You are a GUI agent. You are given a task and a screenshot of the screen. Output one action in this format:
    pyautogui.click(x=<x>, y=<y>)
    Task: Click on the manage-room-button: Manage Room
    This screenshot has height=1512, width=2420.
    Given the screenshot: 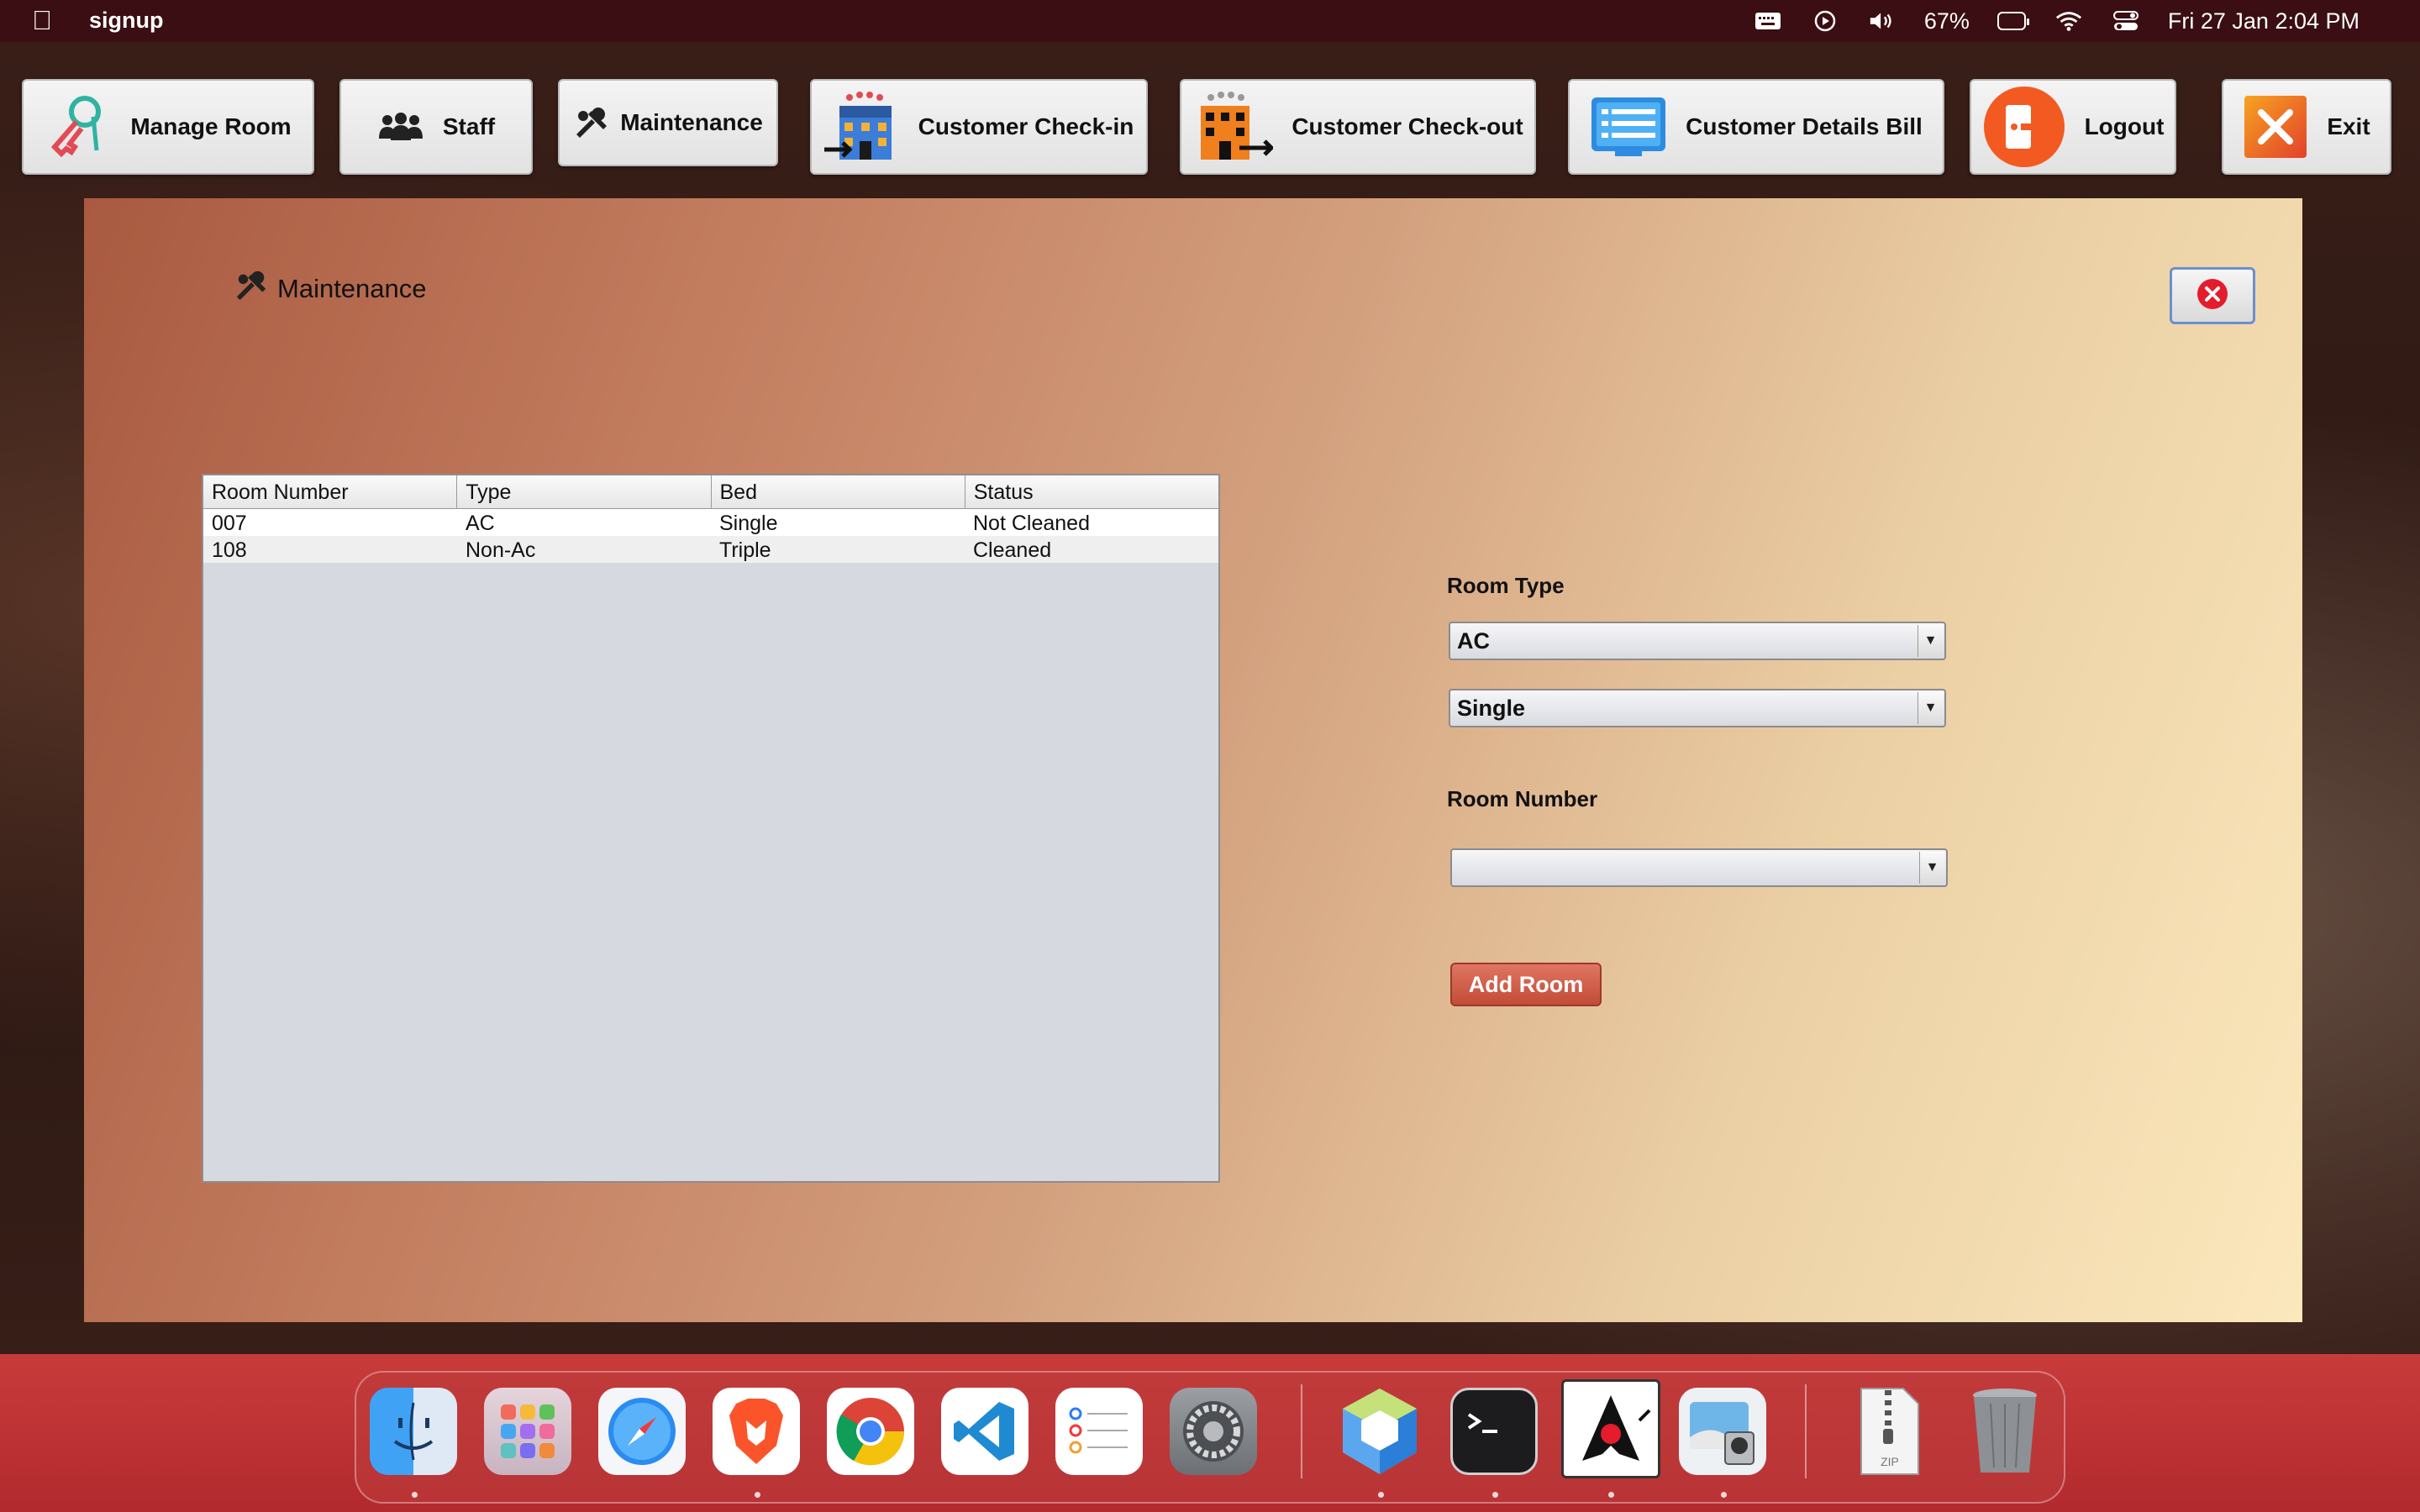 What is the action you would take?
    pyautogui.click(x=168, y=127)
    